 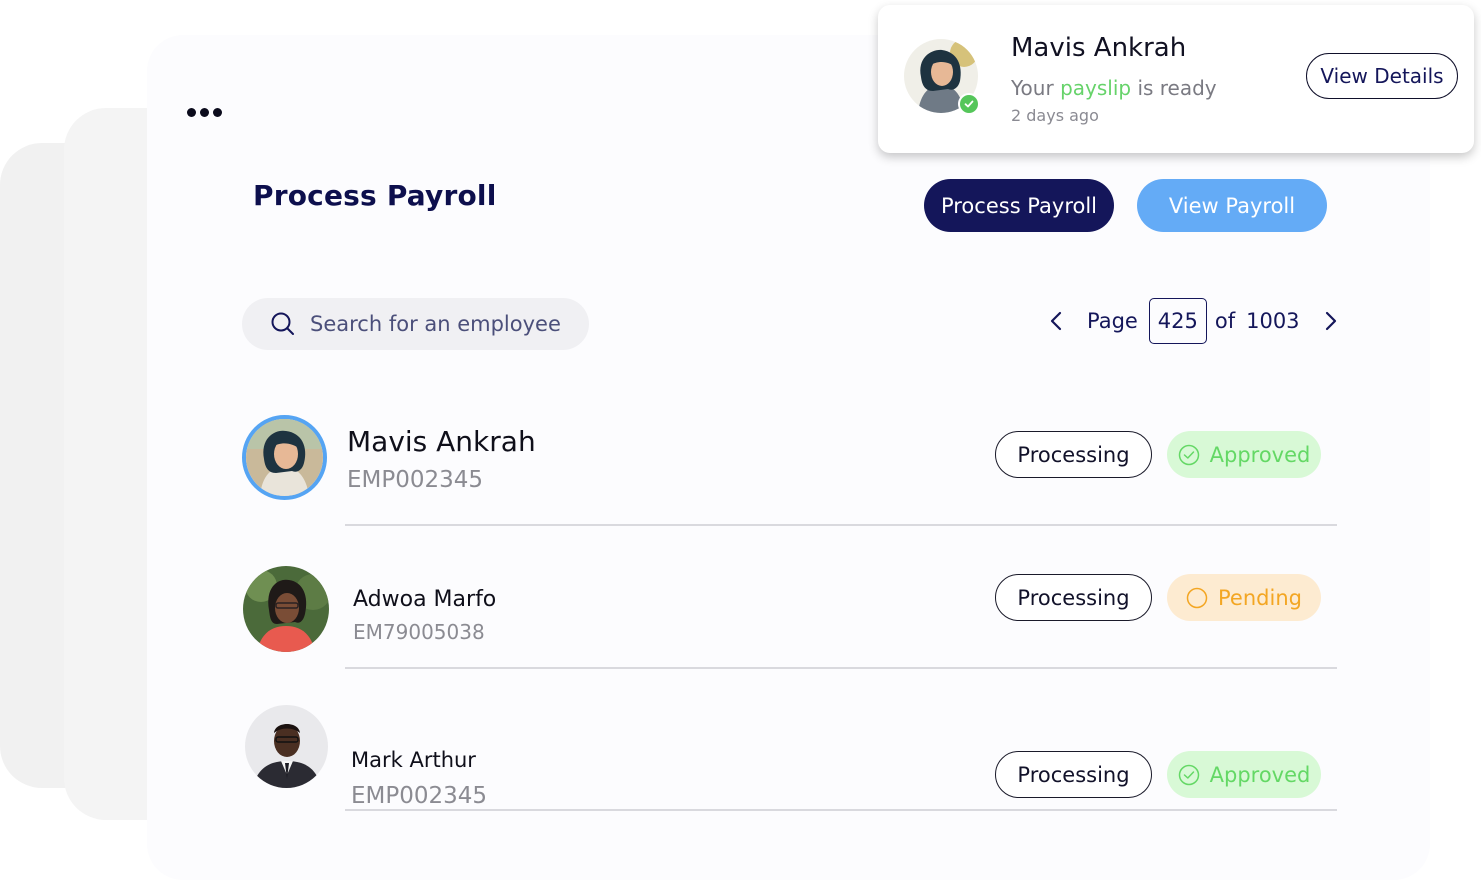 I want to click on status-label: Pending, so click(x=1260, y=597).